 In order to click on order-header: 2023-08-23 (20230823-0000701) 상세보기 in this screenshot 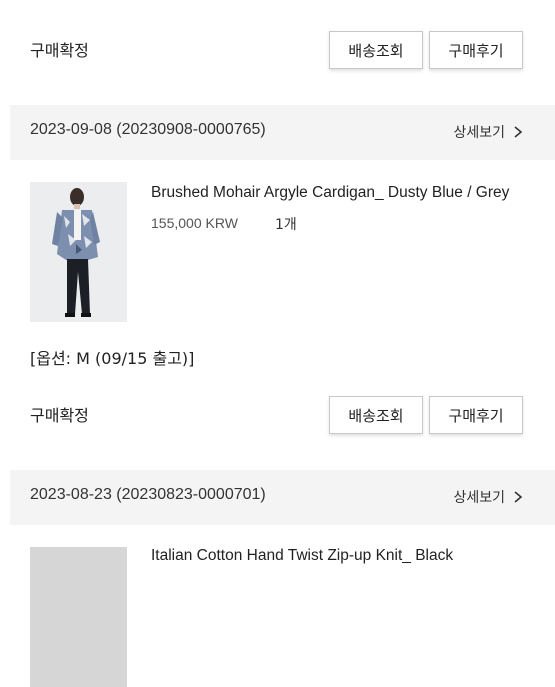, I will do `click(282, 497)`.